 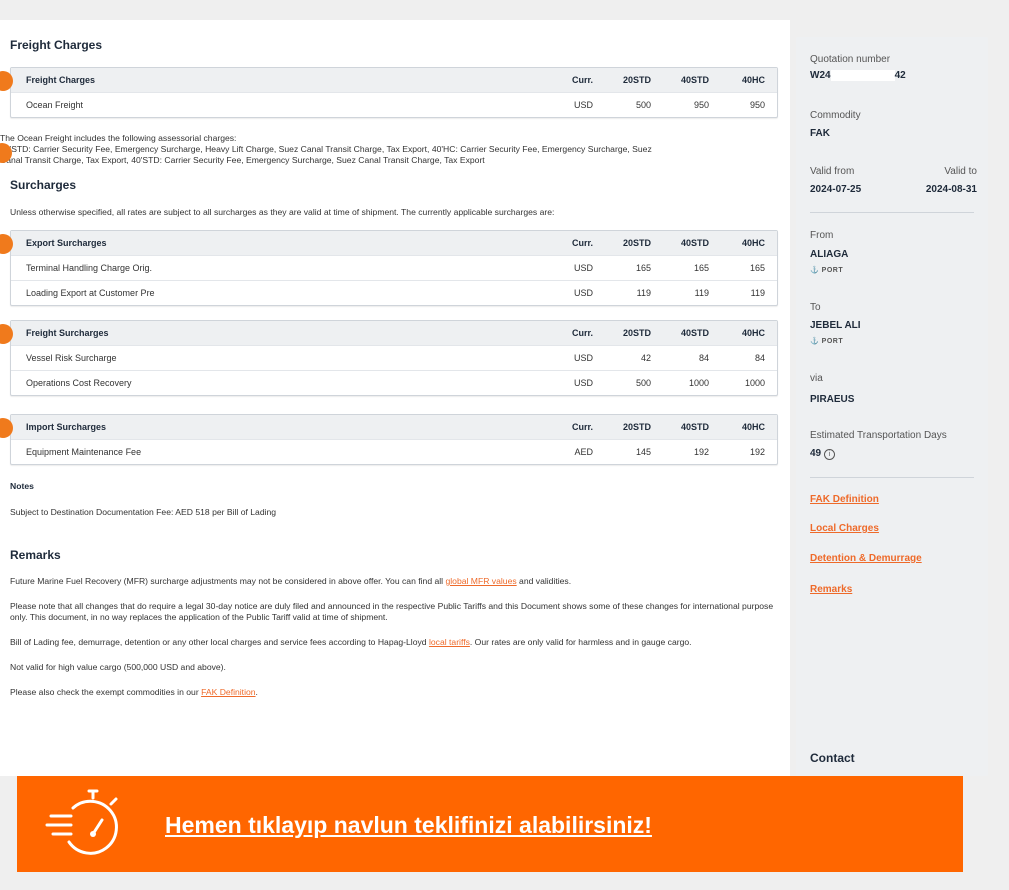 I want to click on local-charges-link: Local Charges, so click(x=844, y=528).